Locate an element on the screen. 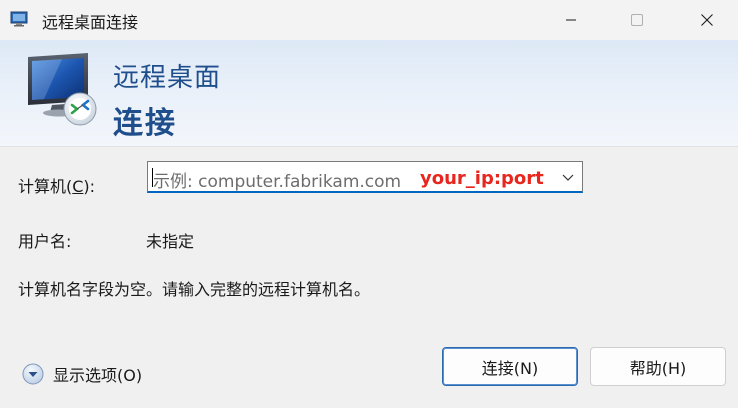 This screenshot has width=738, height=408. connect-button: 连接(N) is located at coordinates (510, 366).